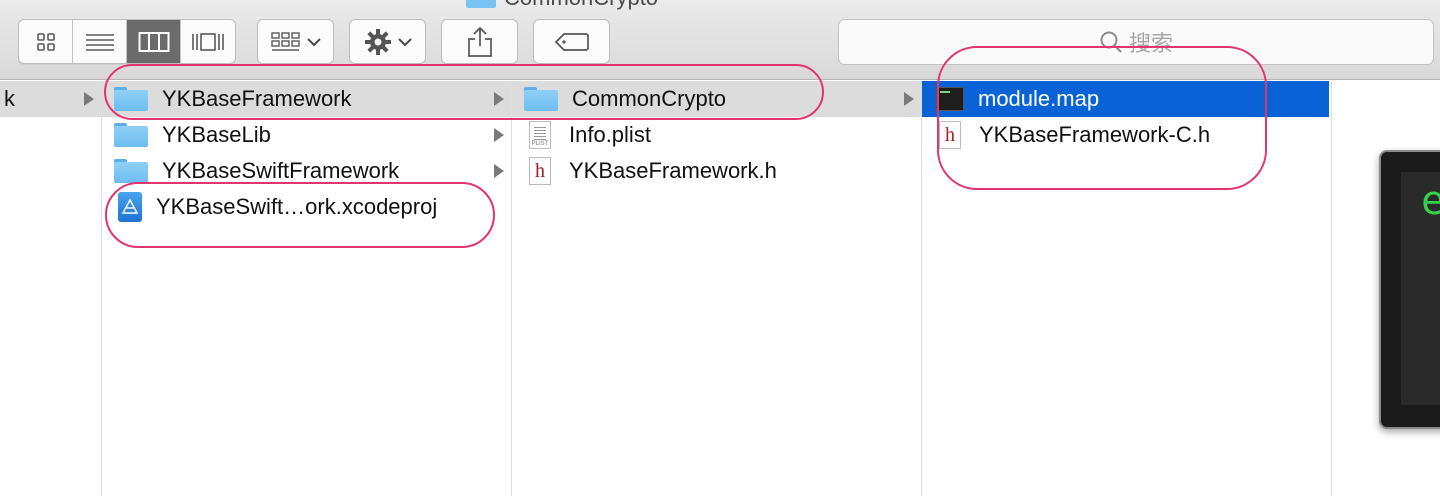  What do you see at coordinates (1125, 99) in the screenshot?
I see `list-item-selected: module.map` at bounding box center [1125, 99].